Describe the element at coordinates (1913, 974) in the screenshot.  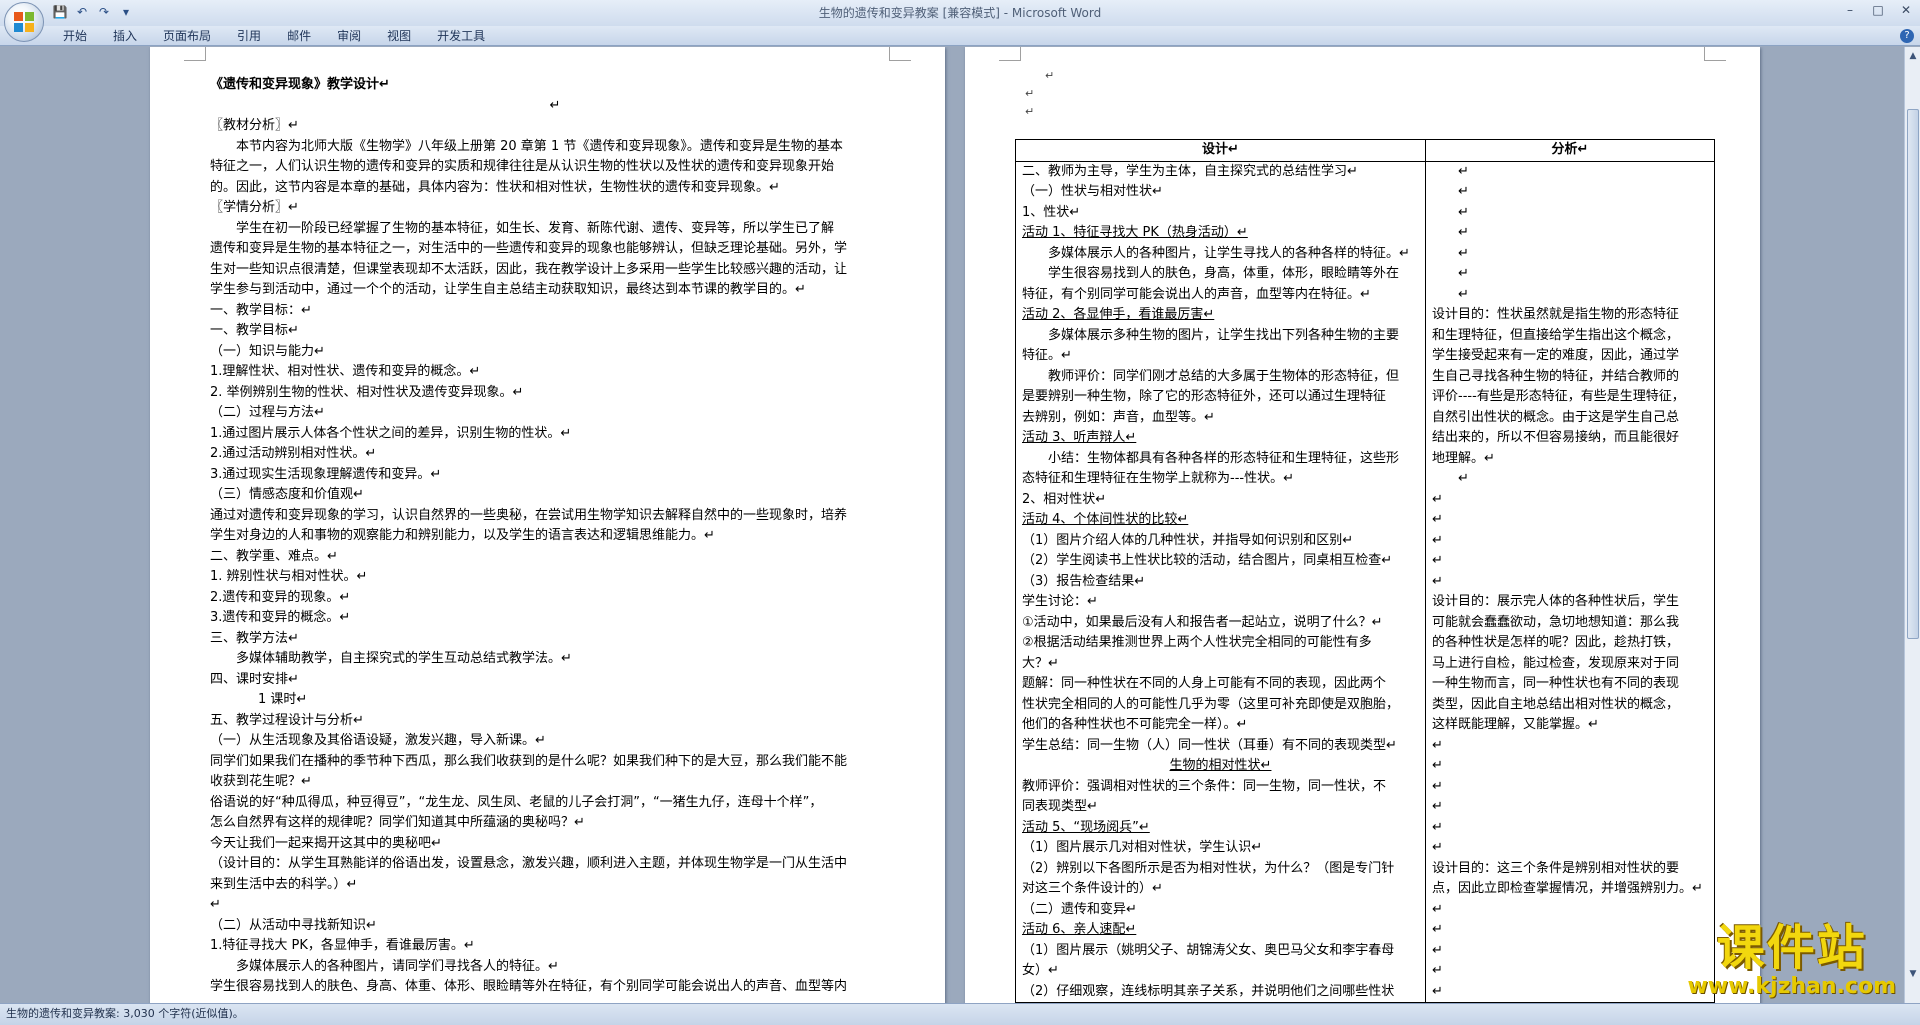
I see `scroll-down-icon: ▼` at that location.